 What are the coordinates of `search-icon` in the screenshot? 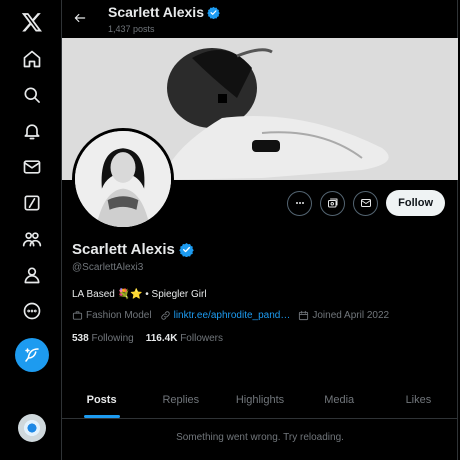 It's located at (32, 95).